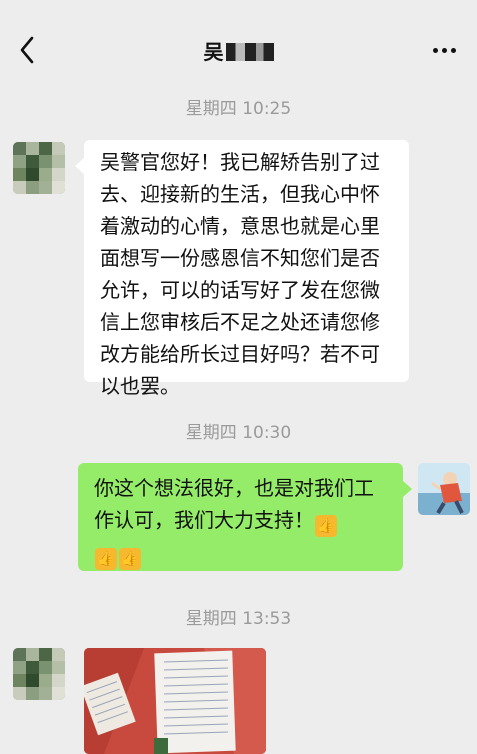  I want to click on redacted-name, so click(249, 52).